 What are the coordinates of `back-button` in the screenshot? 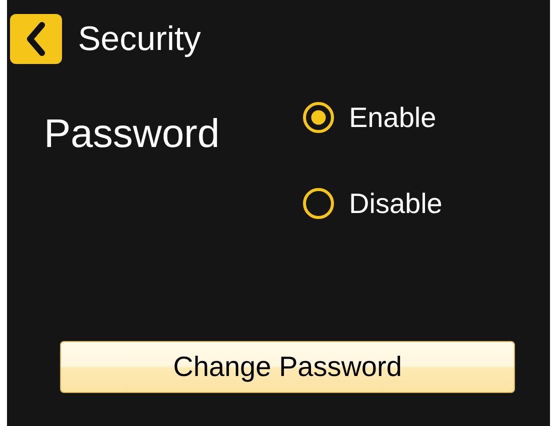 It's located at (36, 39).